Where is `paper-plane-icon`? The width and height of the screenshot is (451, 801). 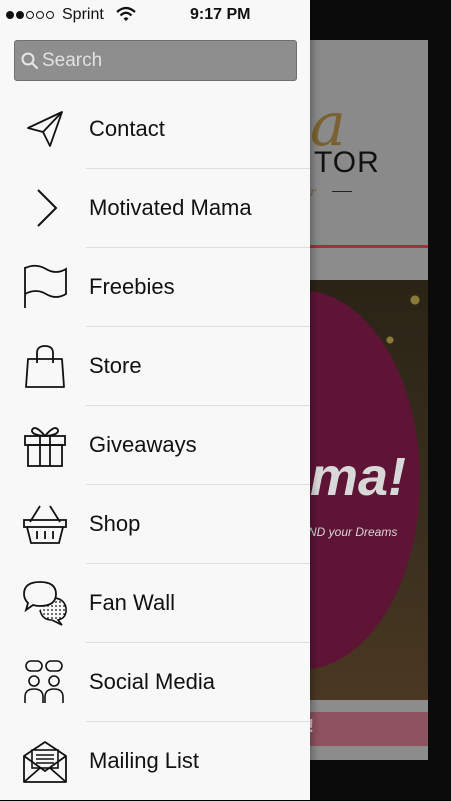
paper-plane-icon is located at coordinates (45, 129).